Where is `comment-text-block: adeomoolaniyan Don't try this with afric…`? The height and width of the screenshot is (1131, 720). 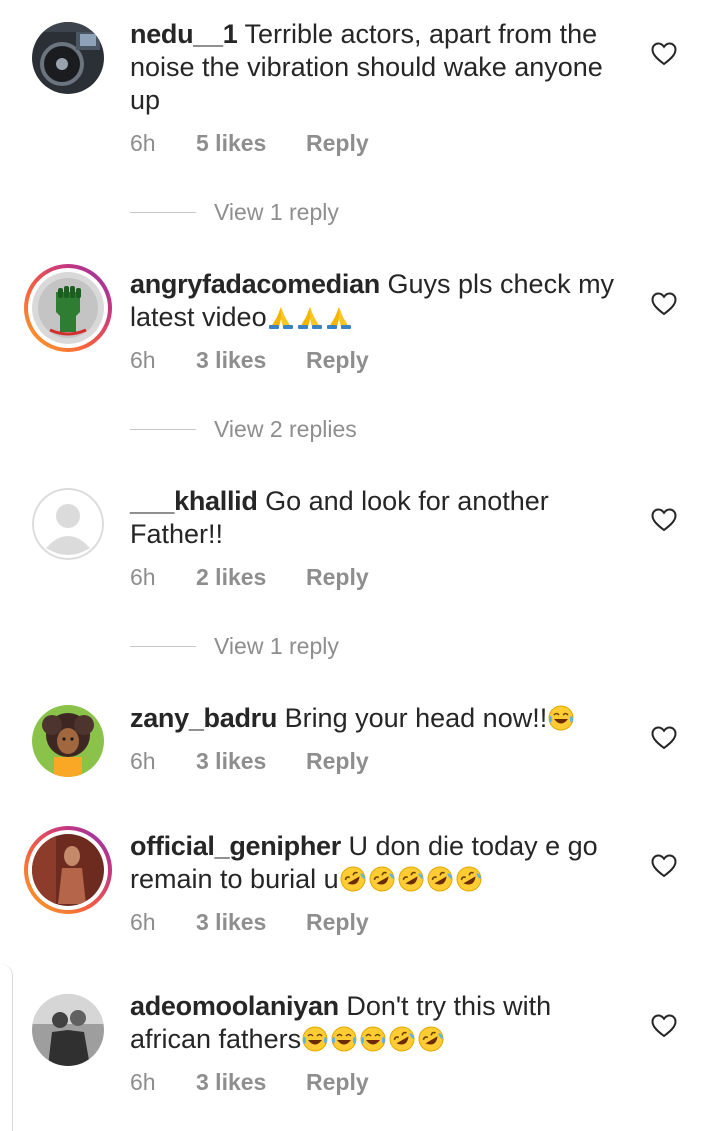
comment-text-block: adeomoolaniyan Don't try this with afric… is located at coordinates (380, 1023).